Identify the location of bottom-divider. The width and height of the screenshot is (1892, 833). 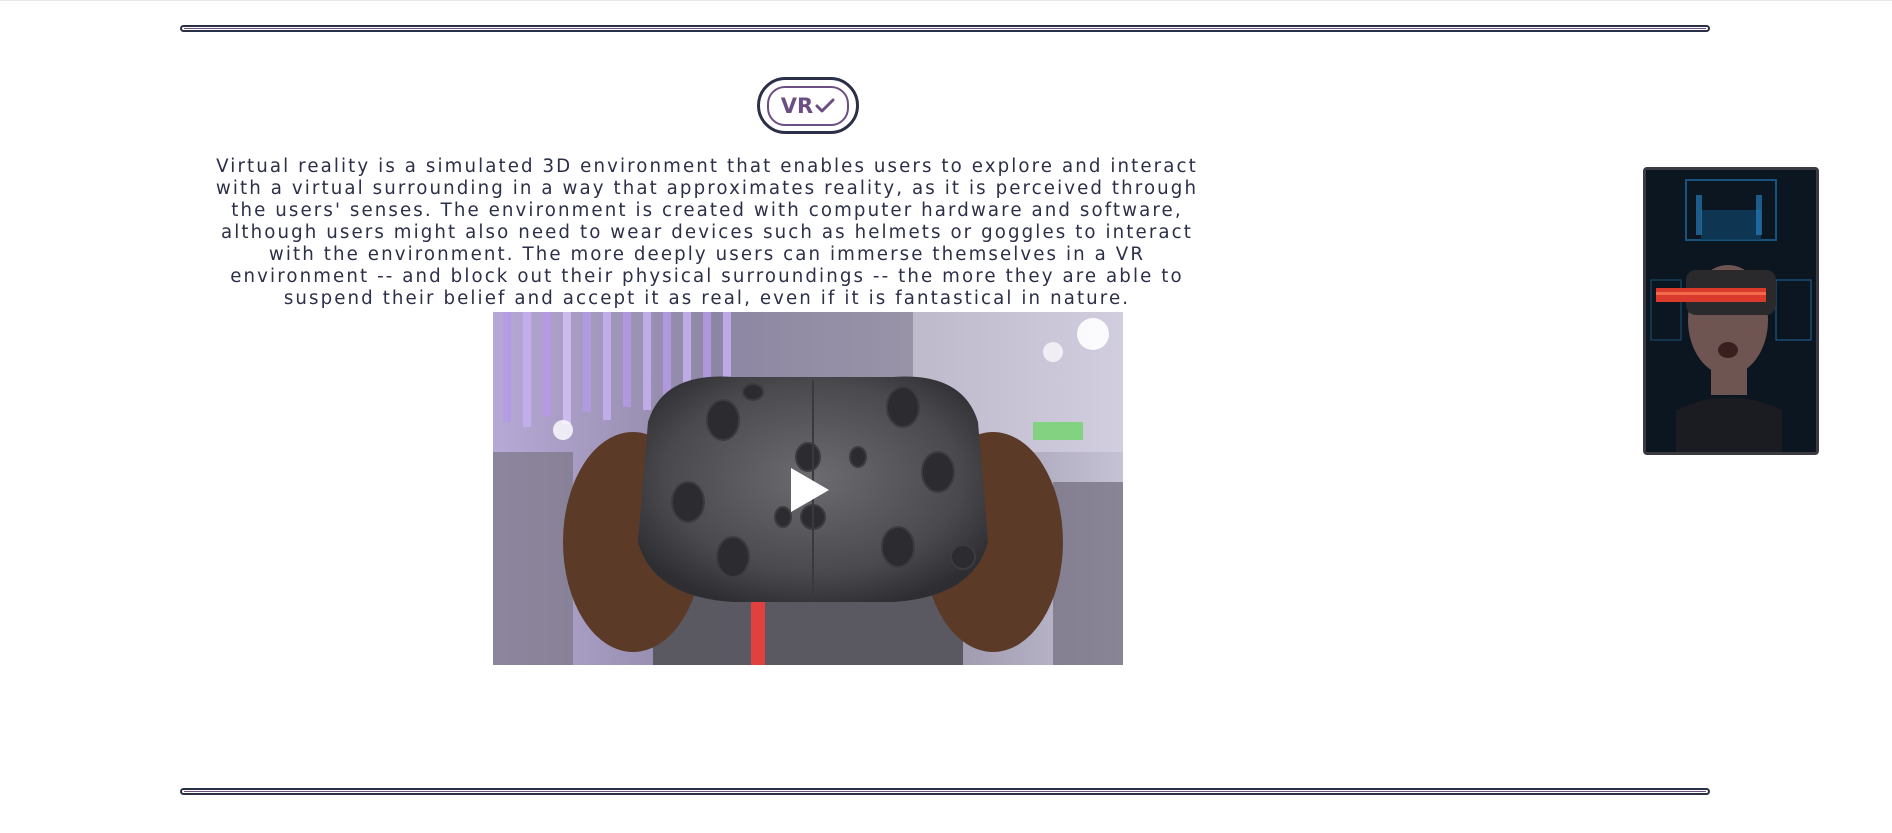
(945, 791).